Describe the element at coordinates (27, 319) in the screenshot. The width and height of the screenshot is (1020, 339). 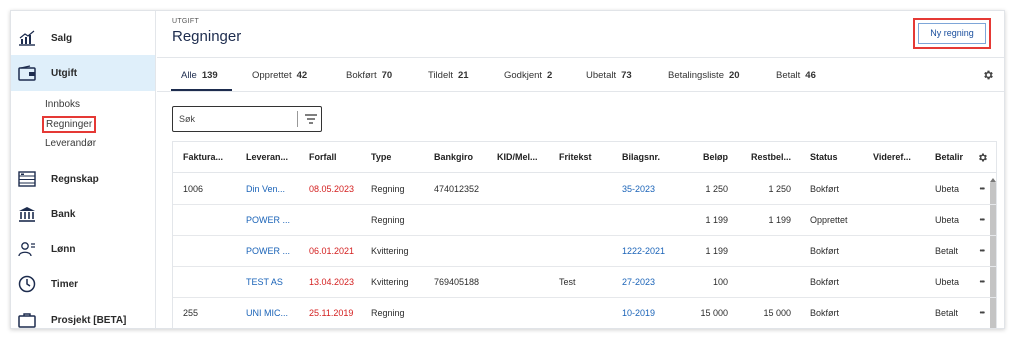
I see `briefcase-icon` at that location.